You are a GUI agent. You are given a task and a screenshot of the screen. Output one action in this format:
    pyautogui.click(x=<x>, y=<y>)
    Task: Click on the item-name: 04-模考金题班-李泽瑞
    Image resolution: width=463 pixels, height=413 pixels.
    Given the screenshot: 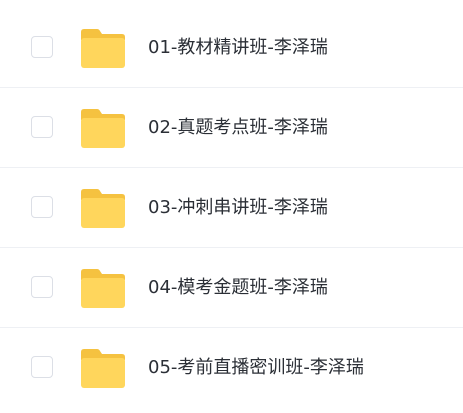 What is the action you would take?
    pyautogui.click(x=238, y=288)
    